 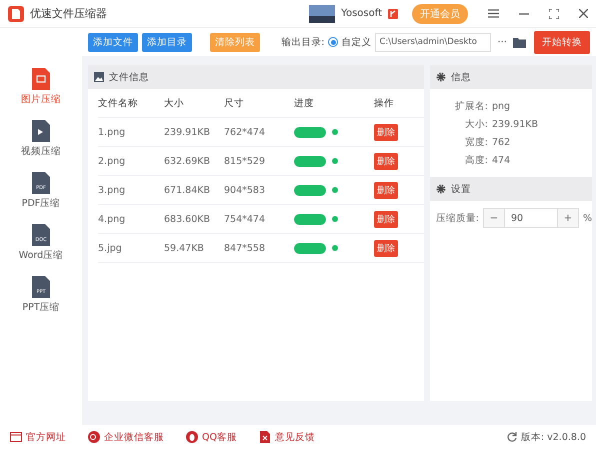 What do you see at coordinates (113, 42) in the screenshot?
I see `add-button: 添加文件` at bounding box center [113, 42].